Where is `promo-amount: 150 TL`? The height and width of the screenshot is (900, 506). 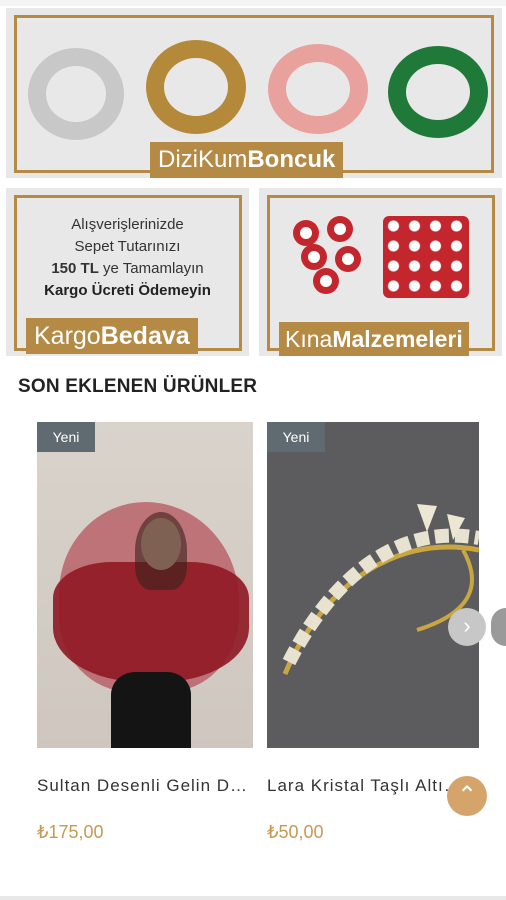
promo-amount: 150 TL is located at coordinates (75, 268).